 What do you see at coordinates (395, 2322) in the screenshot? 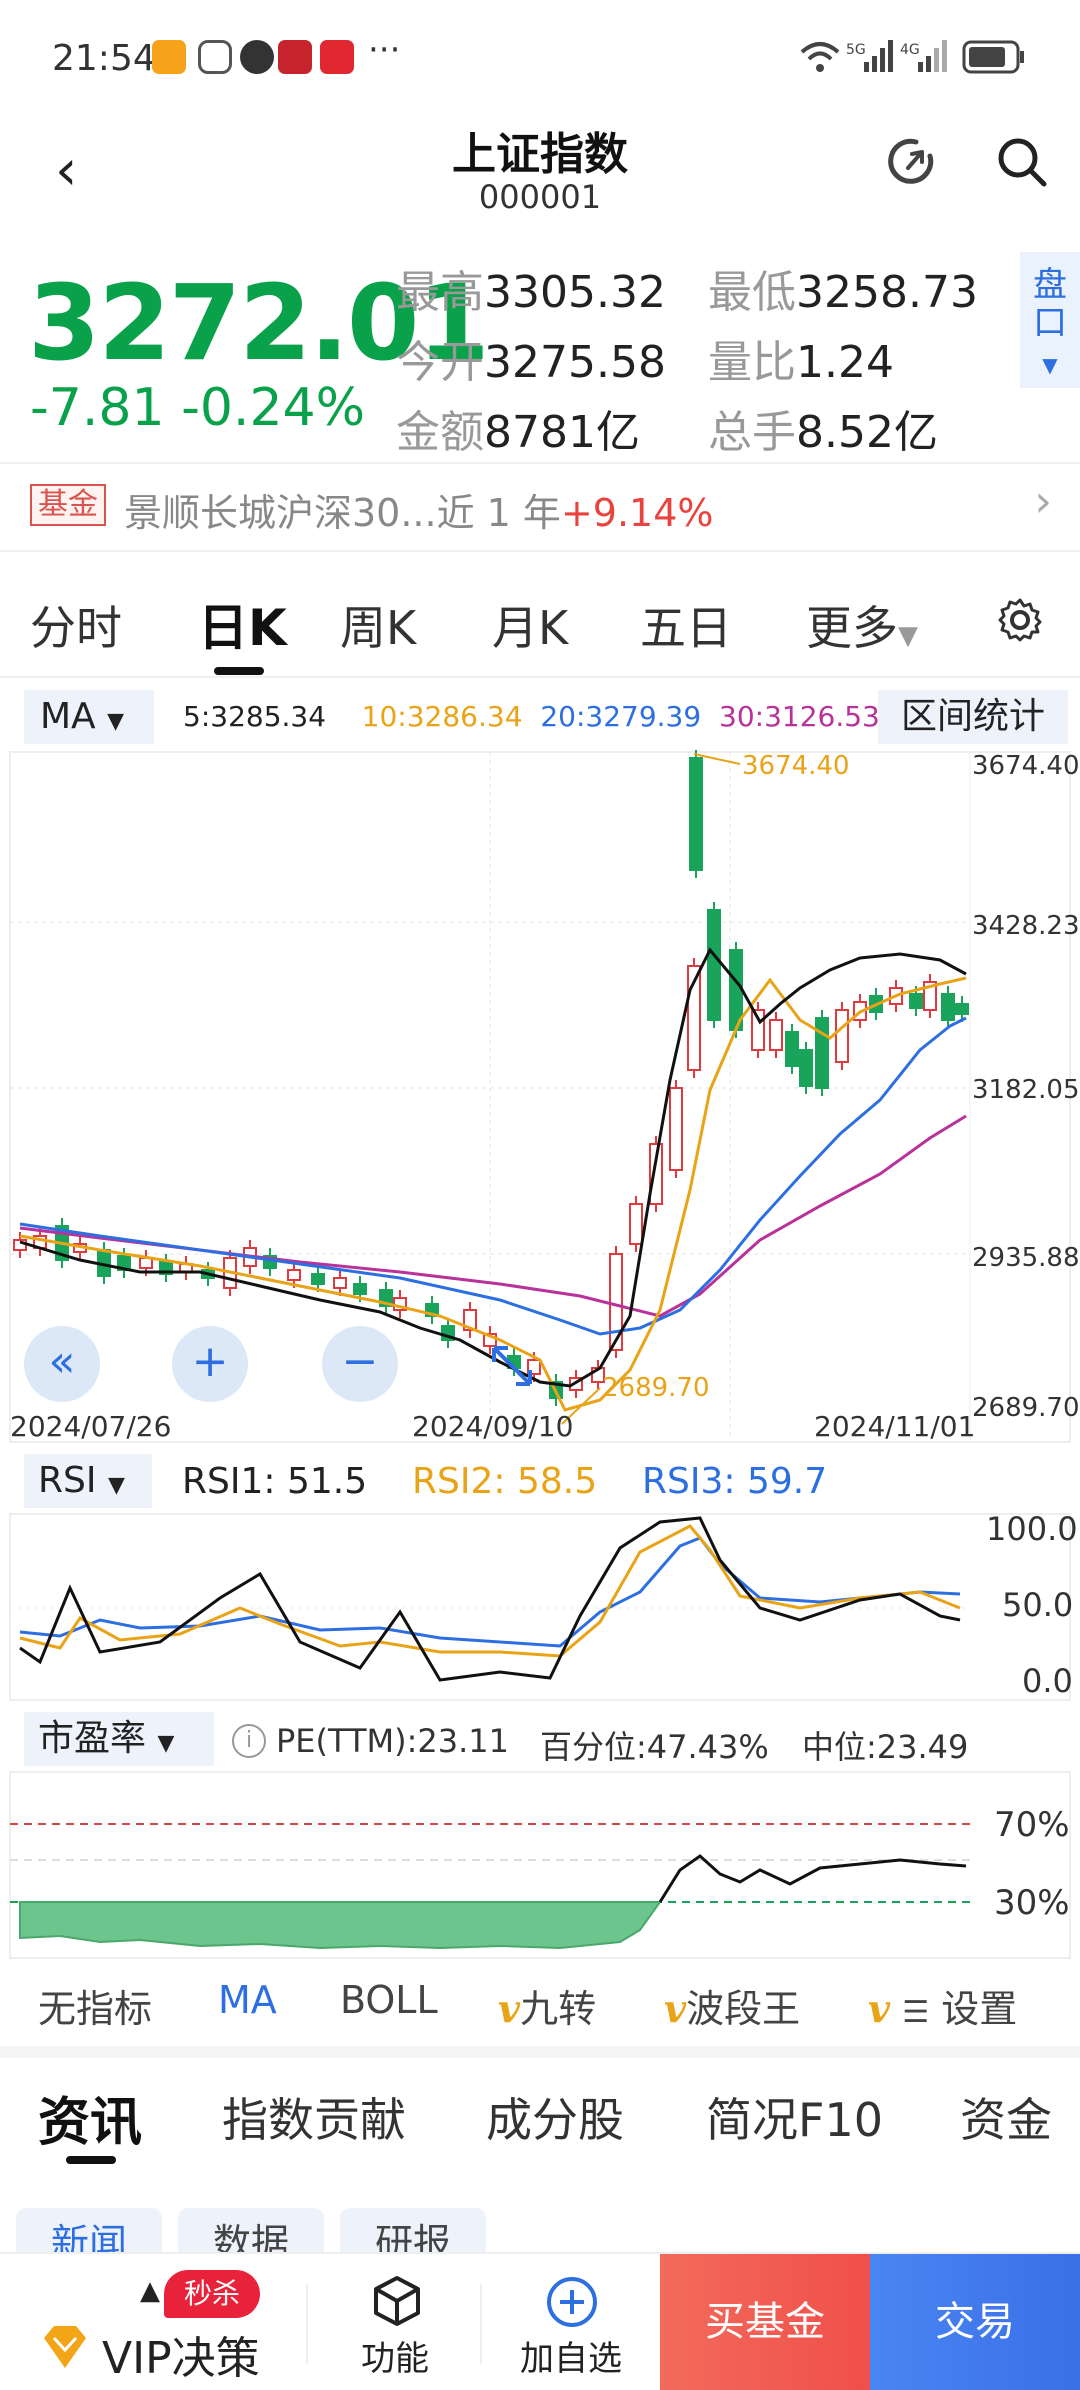
I see `function-button: 功能` at bounding box center [395, 2322].